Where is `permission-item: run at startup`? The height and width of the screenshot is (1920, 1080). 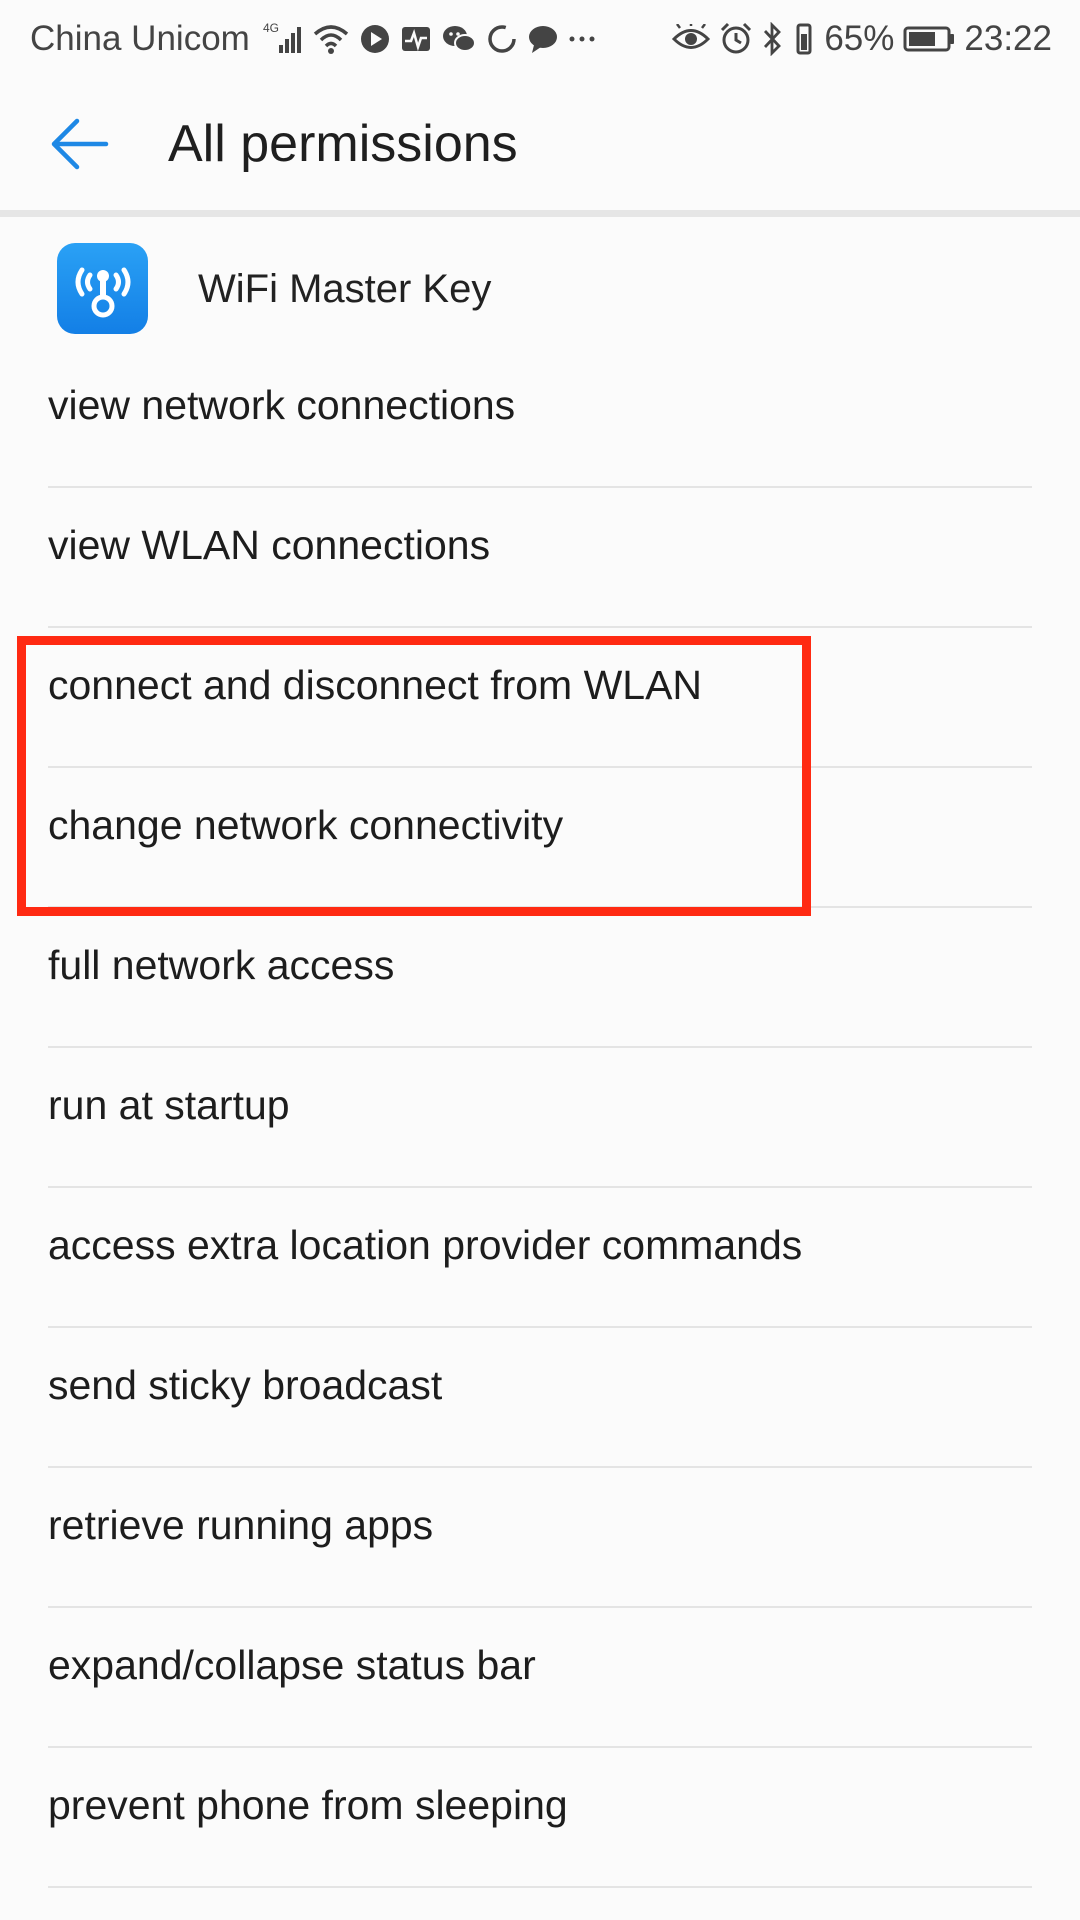
permission-item: run at startup is located at coordinates (540, 1118).